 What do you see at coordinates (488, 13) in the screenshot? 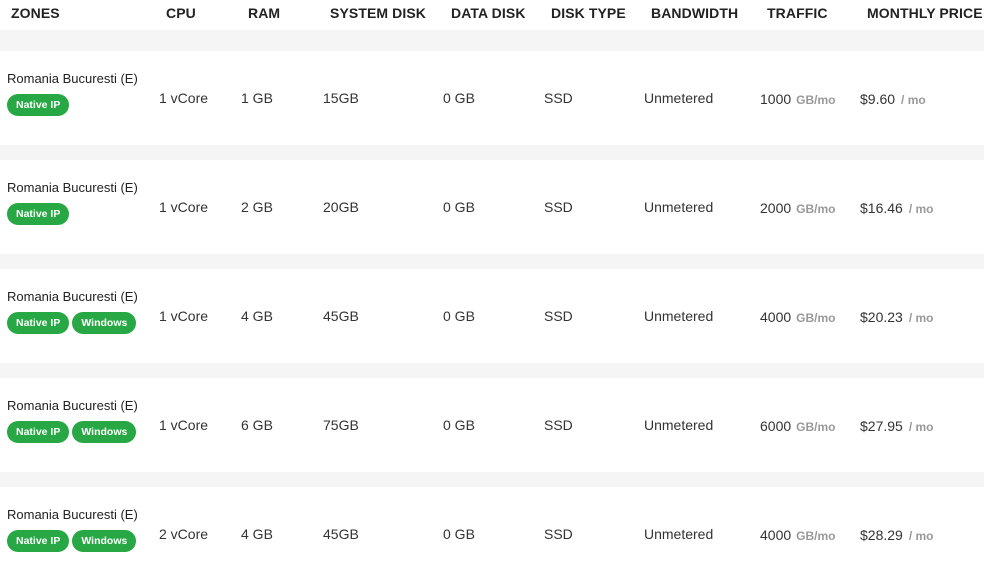
I see `column-header-data-disk: DATA DISK` at bounding box center [488, 13].